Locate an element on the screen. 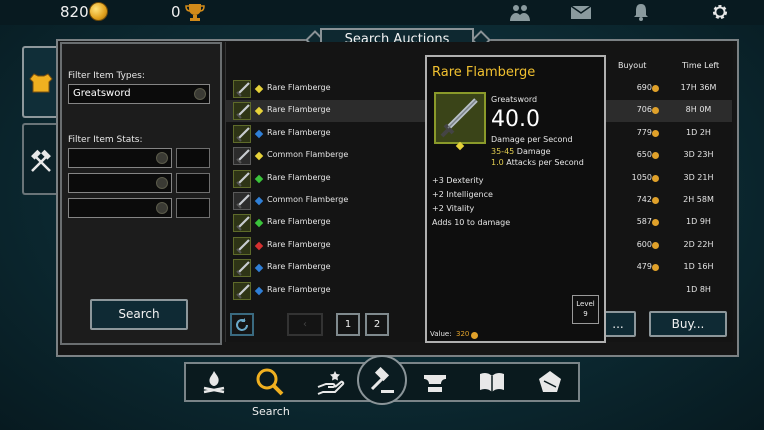 The height and width of the screenshot is (430, 764). tooltip-stat-3: +2 Vitality is located at coordinates (453, 208).